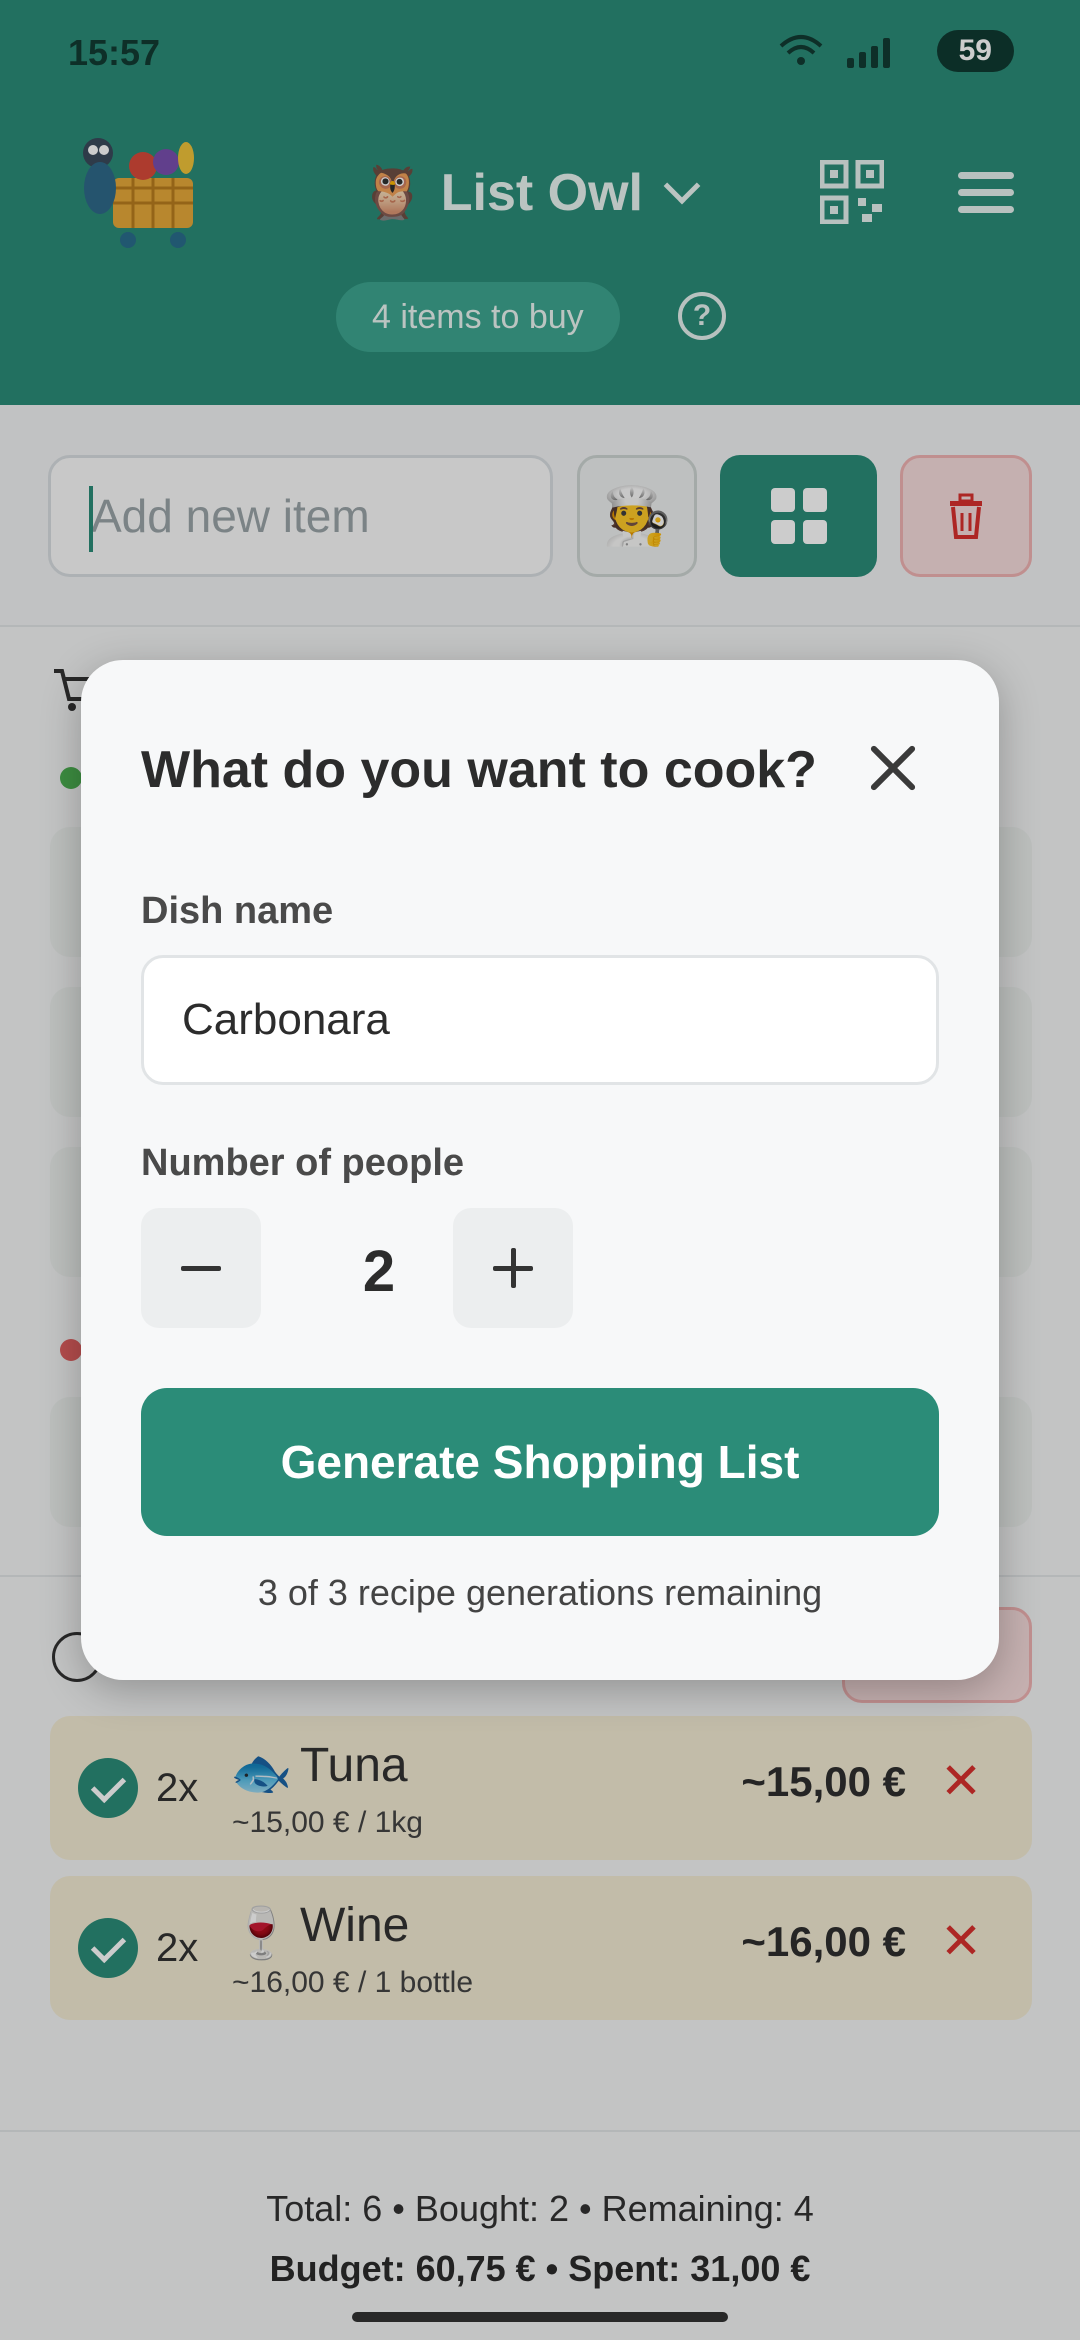  Describe the element at coordinates (540, 1020) in the screenshot. I see `dish-name-input: Carbonara` at that location.